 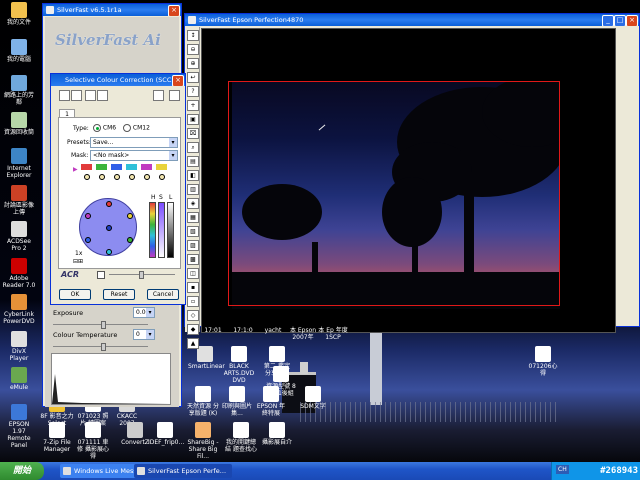 What do you see at coordinates (193, 273) in the screenshot?
I see `preview-tool-button: ◫` at bounding box center [193, 273].